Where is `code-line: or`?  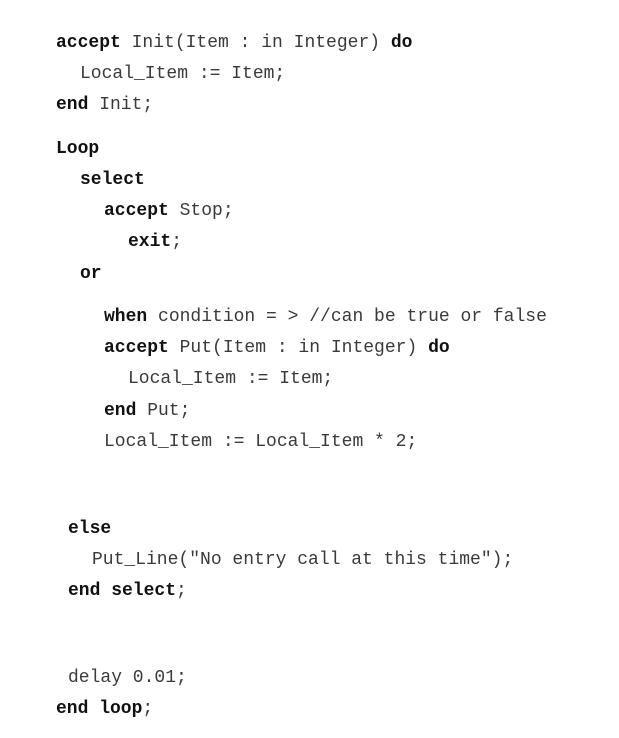 code-line: or is located at coordinates (91, 274).